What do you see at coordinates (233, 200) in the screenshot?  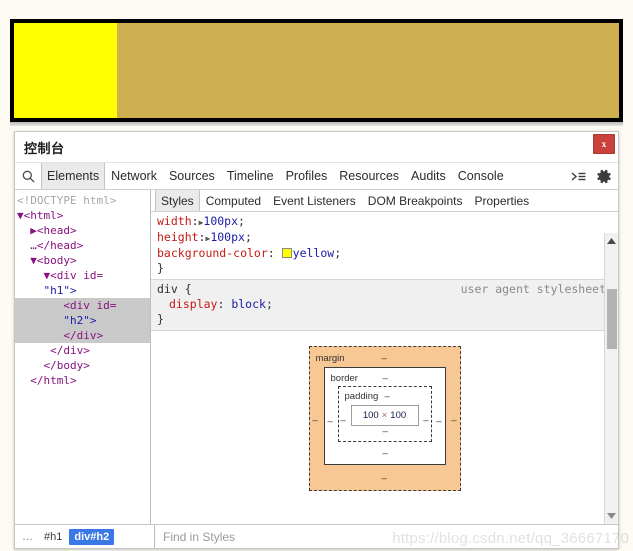 I see `tab-computed: Computed` at bounding box center [233, 200].